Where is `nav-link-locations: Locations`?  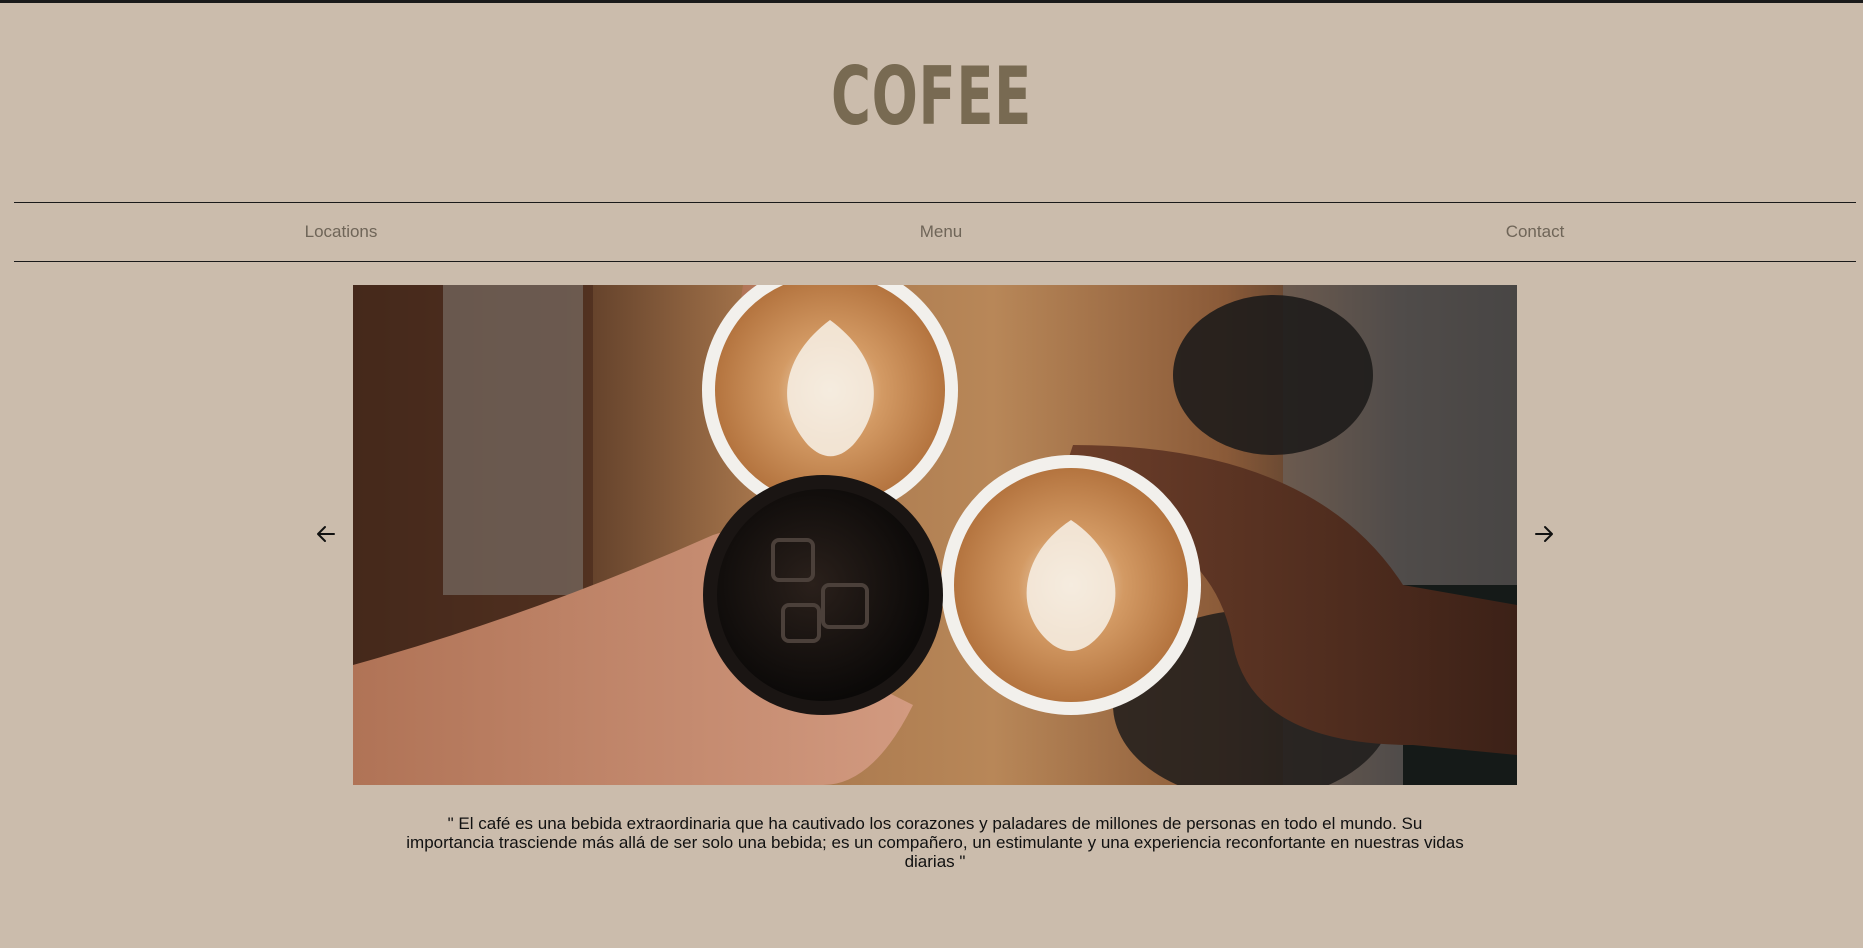 nav-link-locations: Locations is located at coordinates (341, 232).